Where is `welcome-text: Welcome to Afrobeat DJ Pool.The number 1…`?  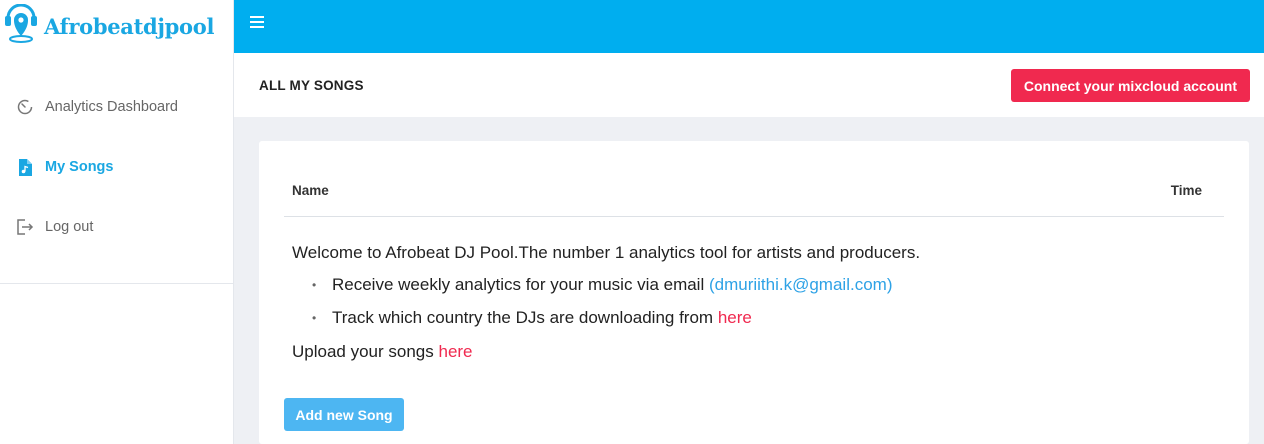 welcome-text: Welcome to Afrobeat DJ Pool.The number 1… is located at coordinates (606, 252).